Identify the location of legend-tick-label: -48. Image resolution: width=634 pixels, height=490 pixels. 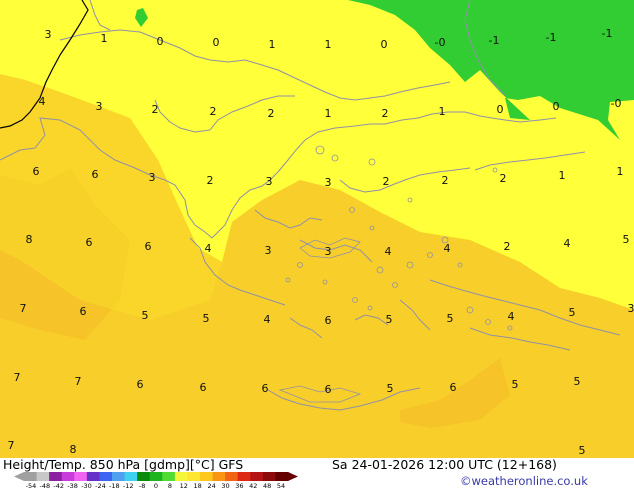
(45, 486).